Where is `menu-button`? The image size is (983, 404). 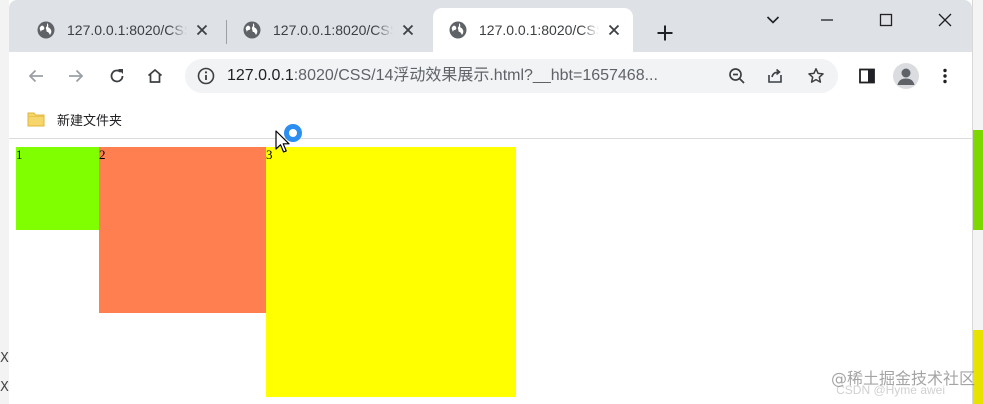 menu-button is located at coordinates (945, 76).